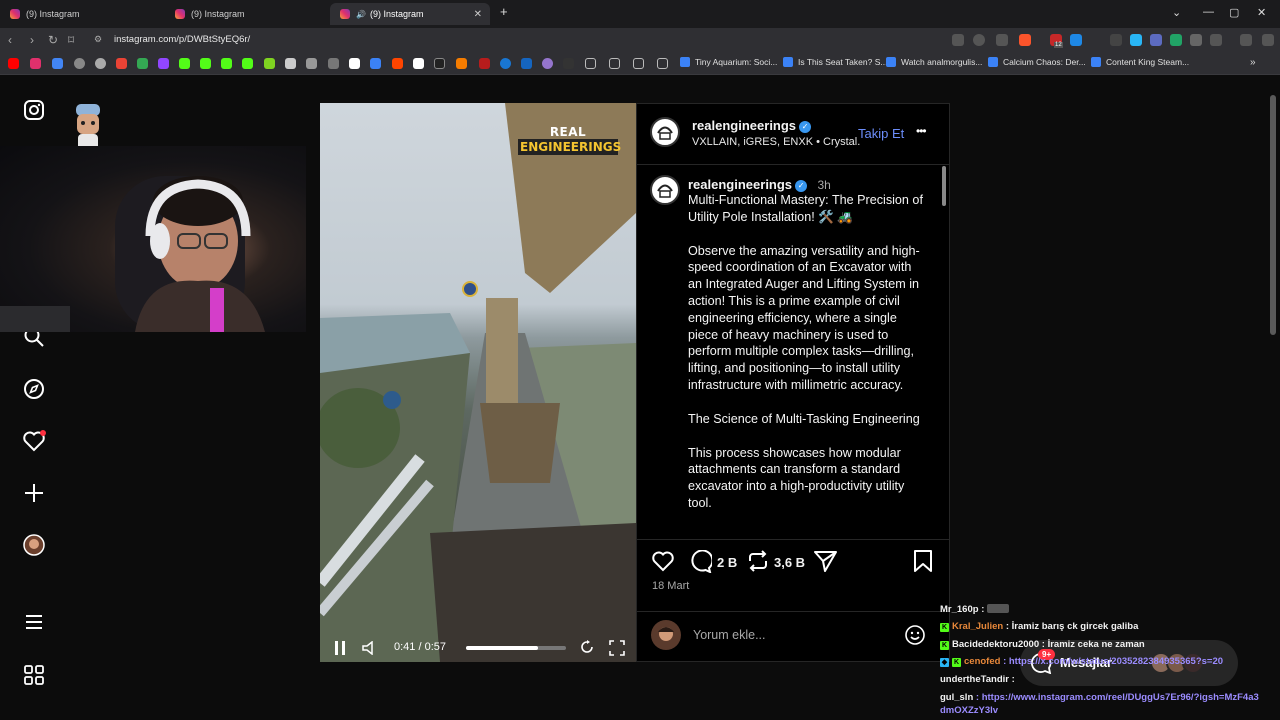 This screenshot has height=720, width=1280. Describe the element at coordinates (516, 648) in the screenshot. I see `video-progress-track` at that location.